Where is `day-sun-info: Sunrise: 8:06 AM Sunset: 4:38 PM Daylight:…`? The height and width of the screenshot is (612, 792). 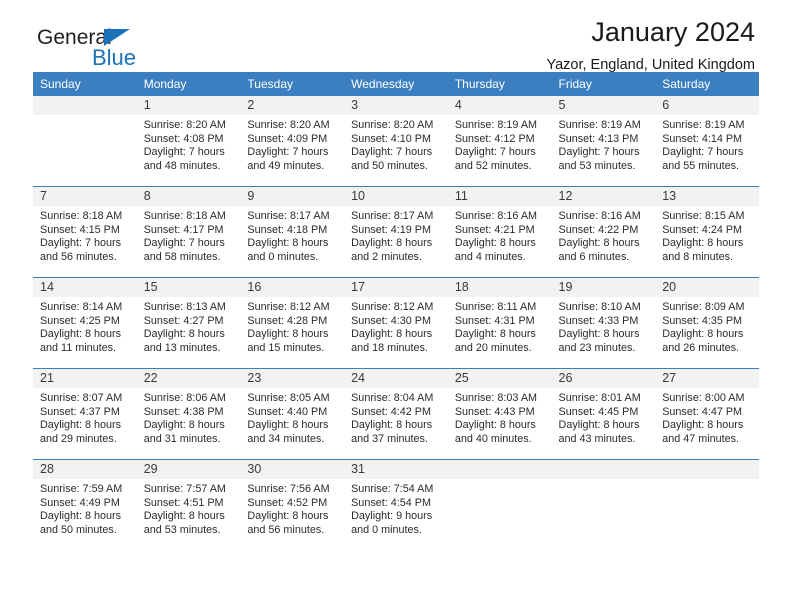 day-sun-info: Sunrise: 8:06 AM Sunset: 4:38 PM Daylight:… is located at coordinates (189, 417).